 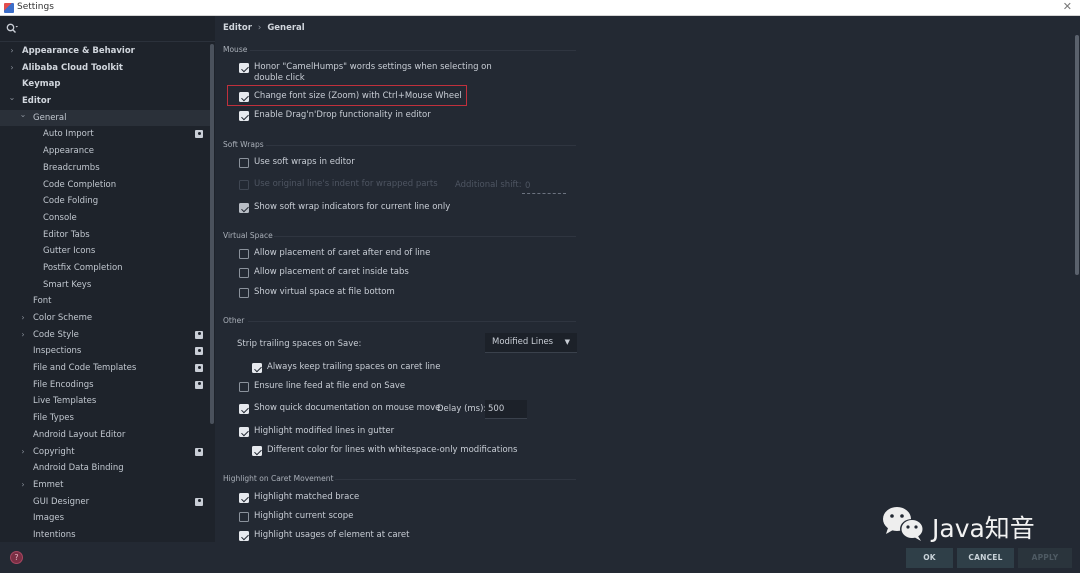 I want to click on additional-shift-field, so click(x=544, y=186).